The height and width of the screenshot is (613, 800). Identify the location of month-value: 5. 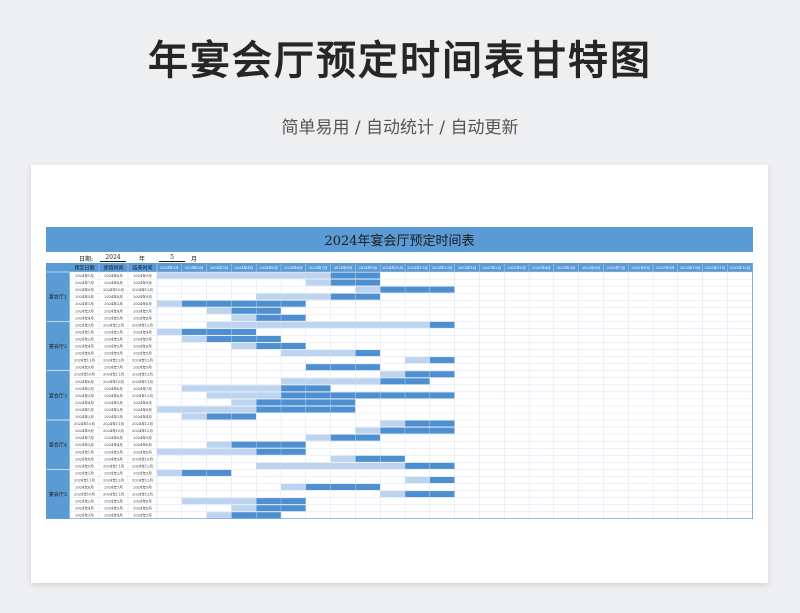
(172, 258).